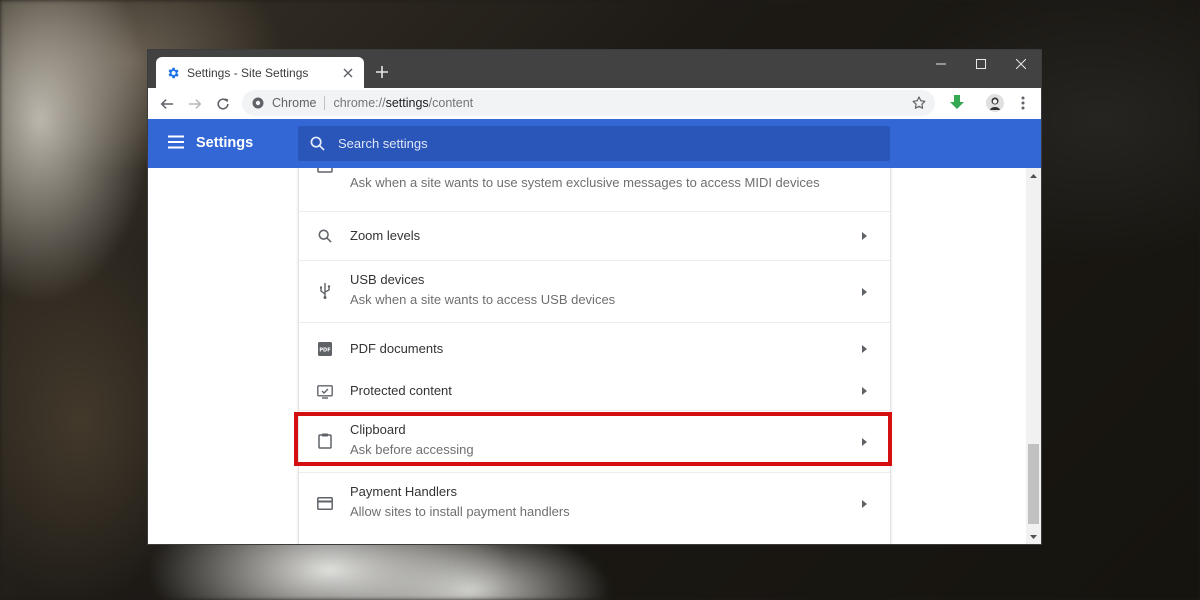 This screenshot has height=600, width=1200. I want to click on download-arrow-icon, so click(957, 103).